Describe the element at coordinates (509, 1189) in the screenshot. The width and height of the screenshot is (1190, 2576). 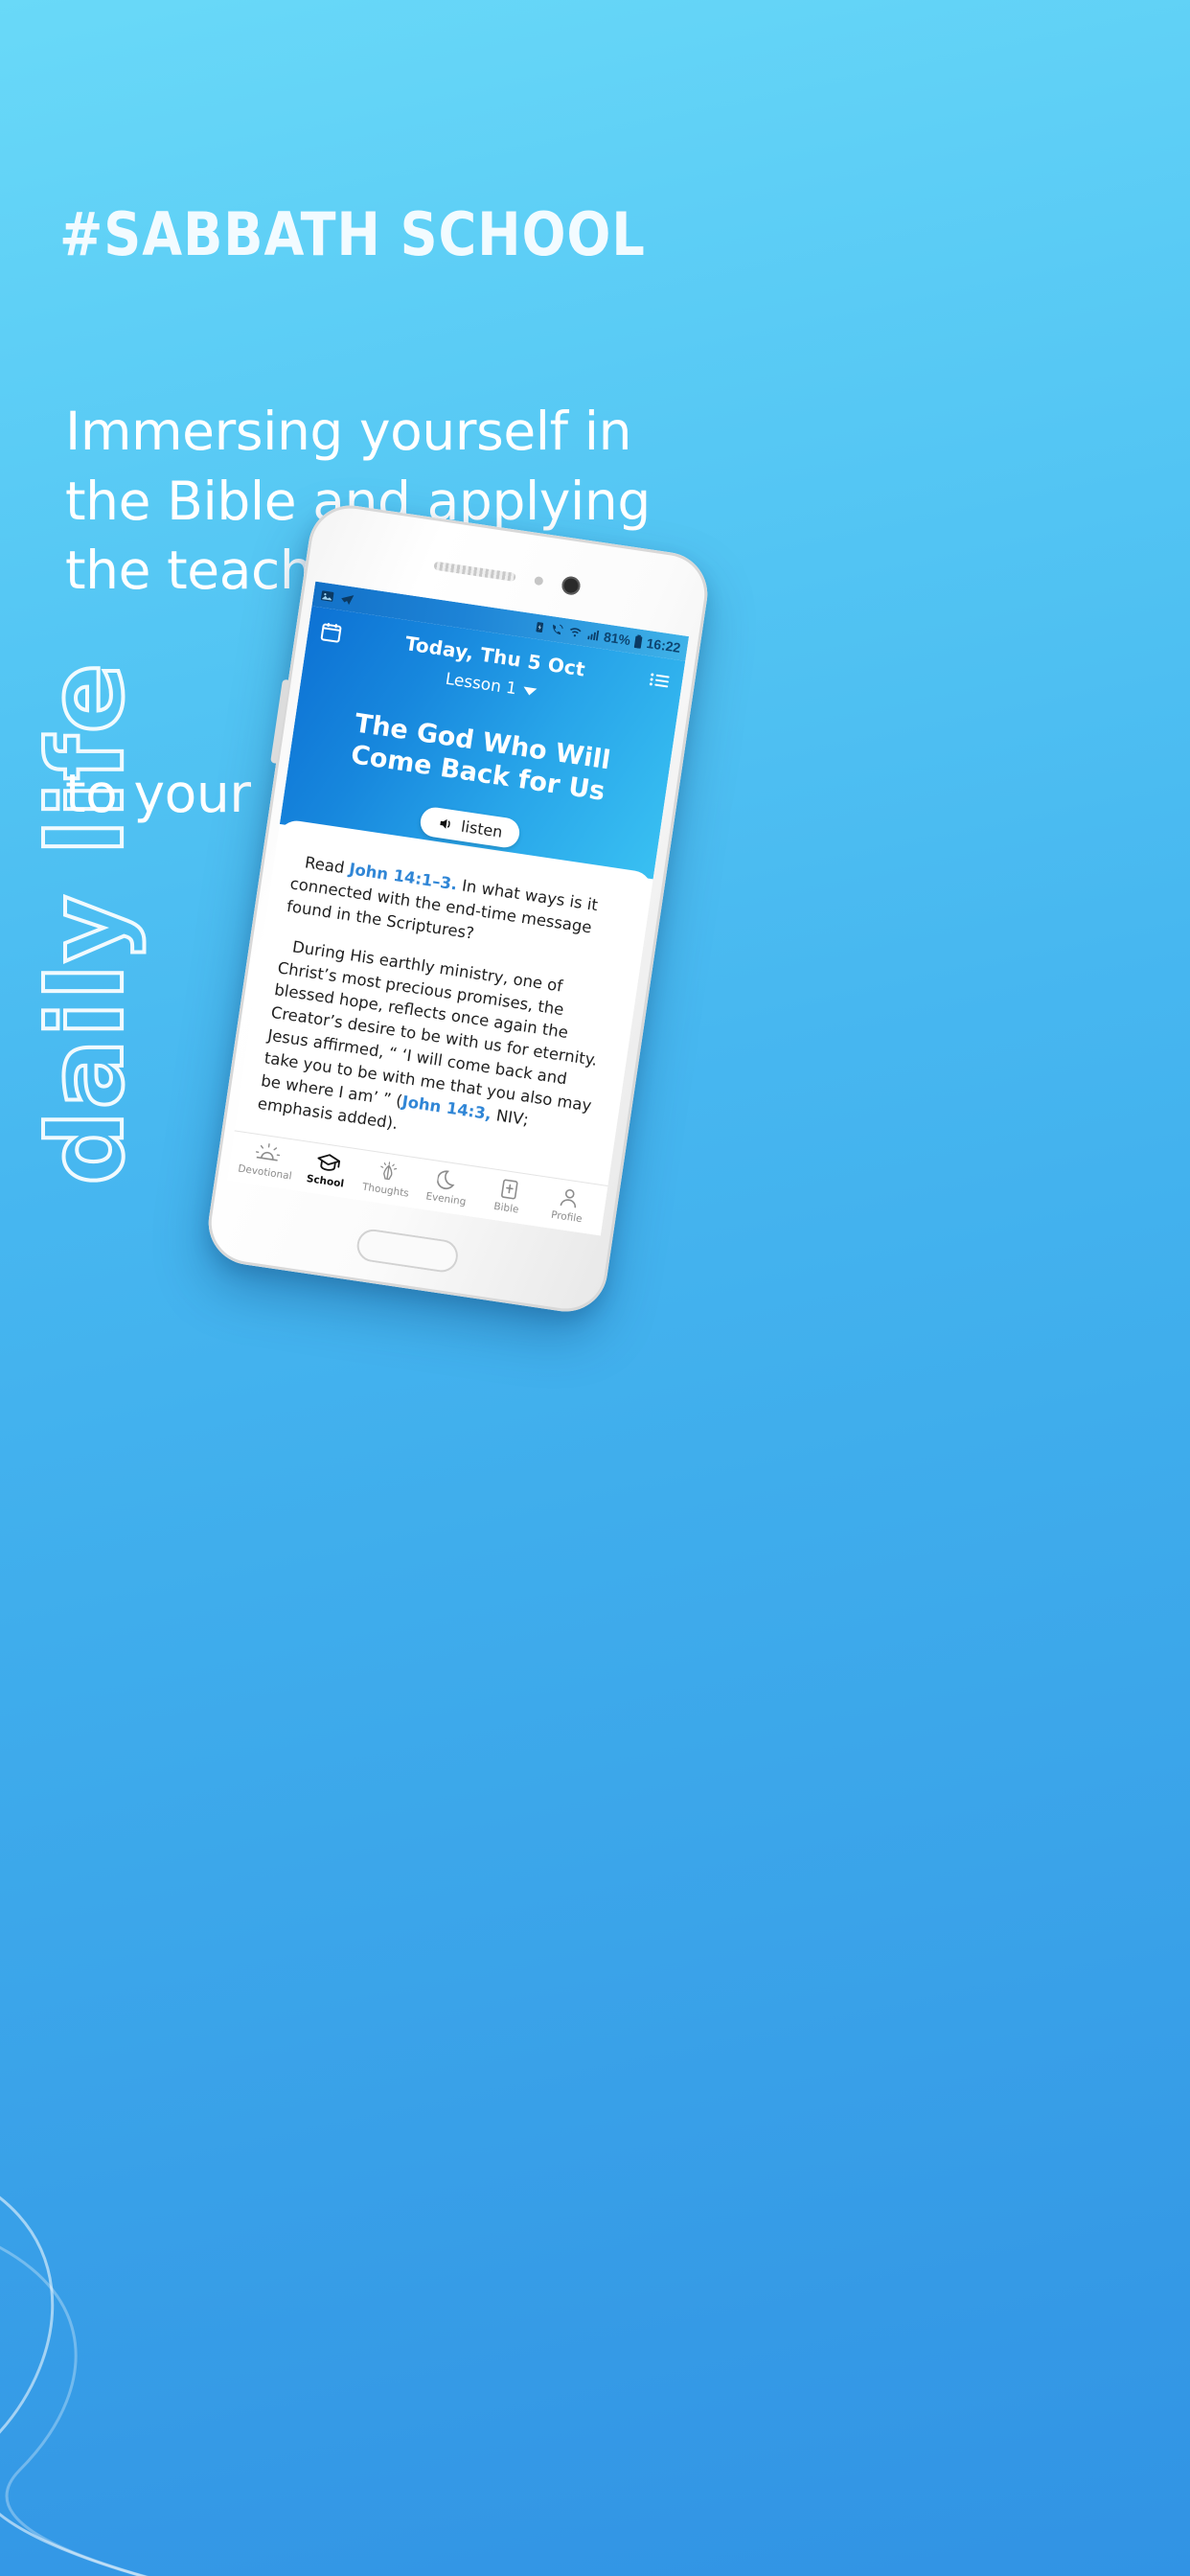
I see `bible-book-icon` at that location.